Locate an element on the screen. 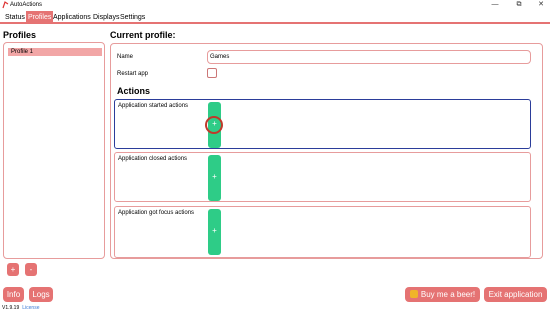 The image size is (550, 312). actions-heading: Actions is located at coordinates (134, 91).